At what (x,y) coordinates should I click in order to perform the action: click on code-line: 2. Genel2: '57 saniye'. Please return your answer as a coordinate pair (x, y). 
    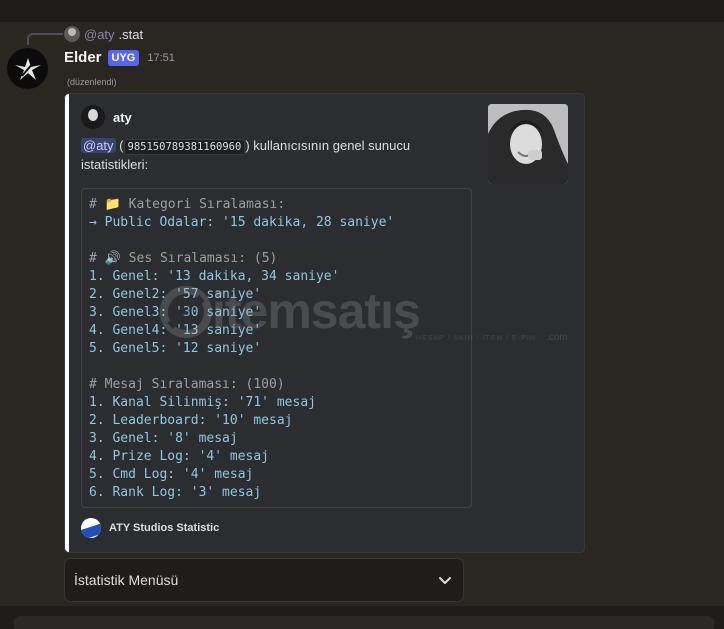
    Looking at the image, I should click on (175, 294).